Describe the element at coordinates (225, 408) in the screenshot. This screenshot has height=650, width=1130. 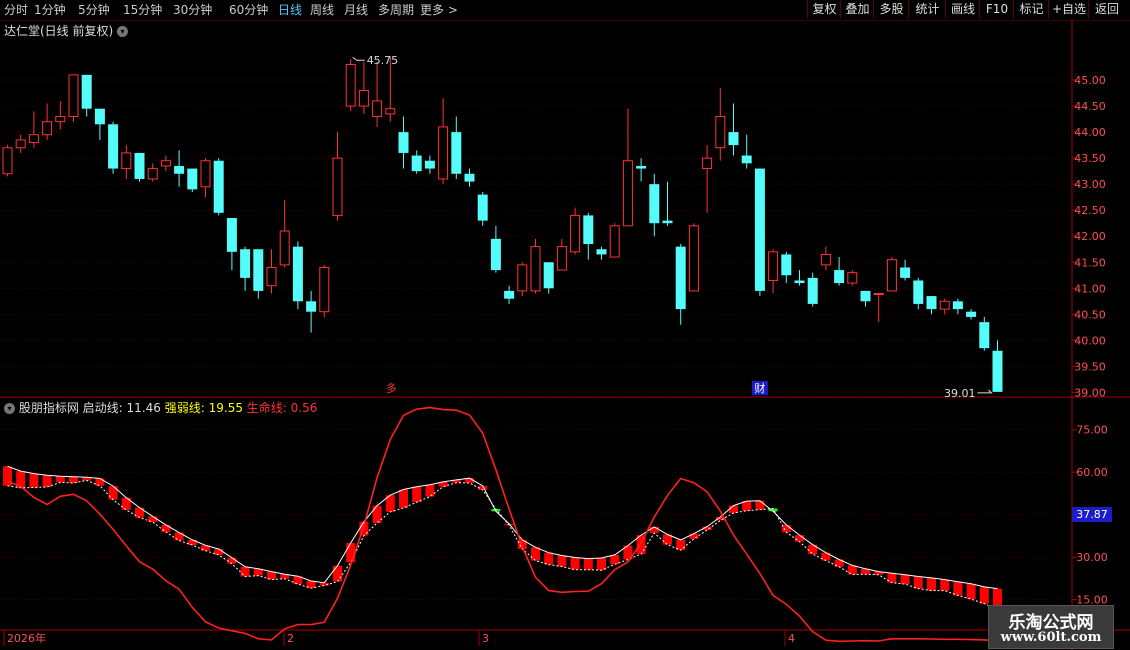
I see `line2-value: 19.55` at that location.